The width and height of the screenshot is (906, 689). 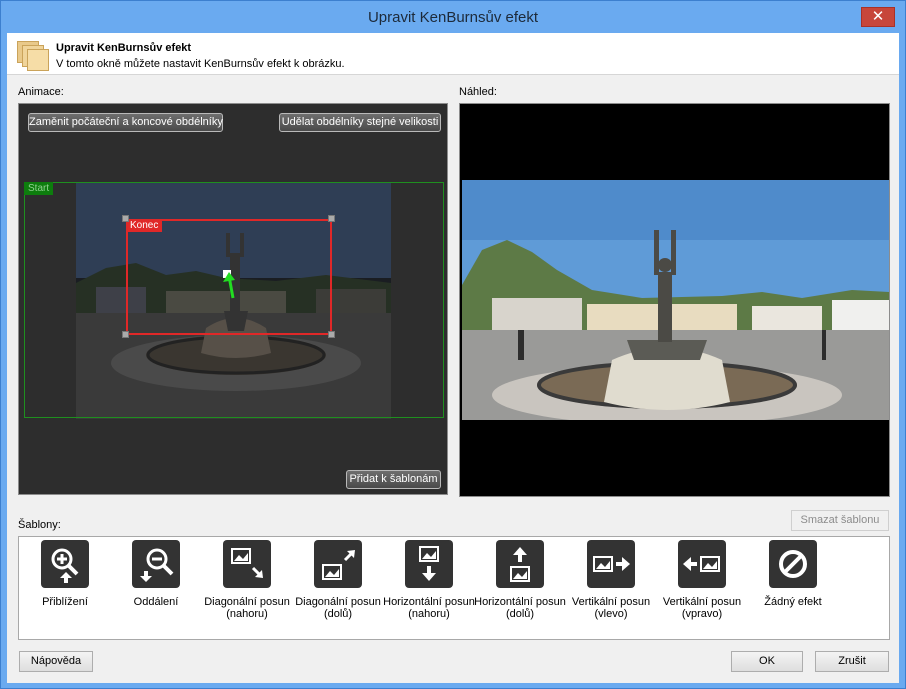 I want to click on template-pan-left: Vertikální posun (vlevo), so click(x=611, y=580).